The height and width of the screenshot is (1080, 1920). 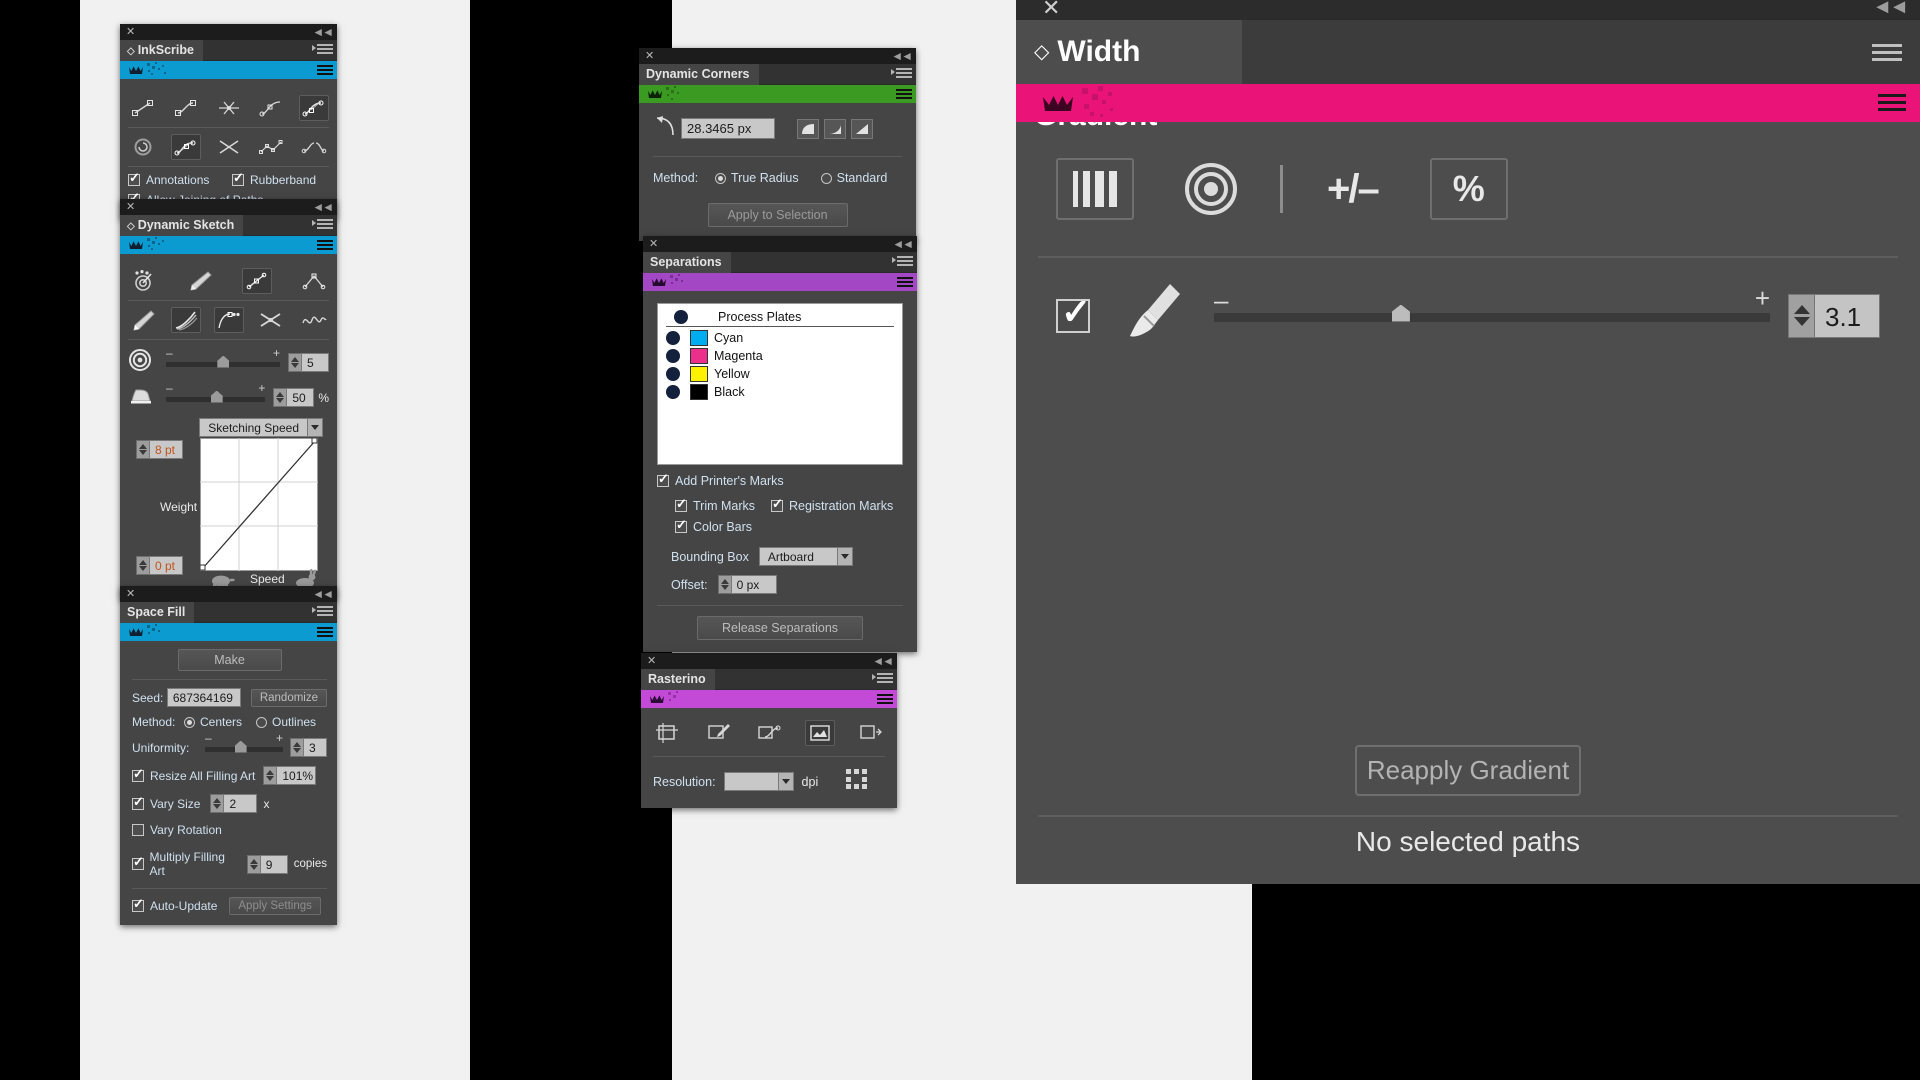 I want to click on reapply-gradient-button: Reapply Gradient, so click(x=1468, y=770).